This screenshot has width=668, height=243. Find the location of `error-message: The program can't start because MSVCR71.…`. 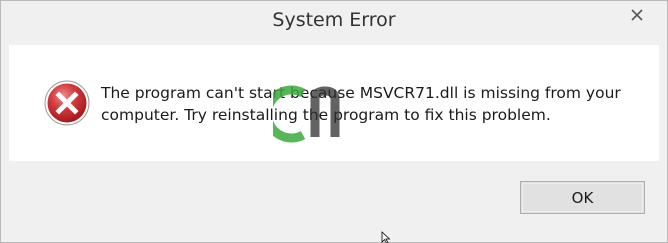

error-message: The program can't start because MSVCR71.… is located at coordinates (361, 104).